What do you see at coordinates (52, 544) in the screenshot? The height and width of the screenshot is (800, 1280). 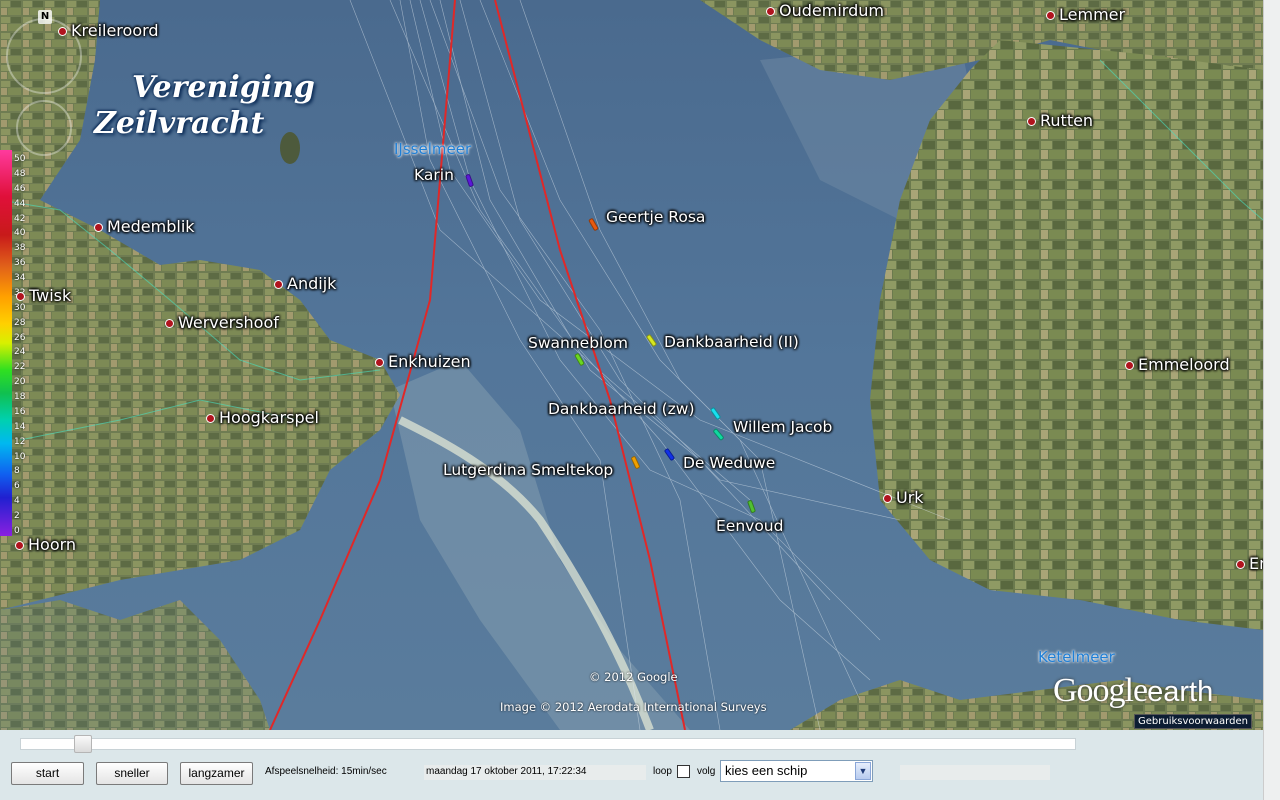 I see `place-name: Hoorn` at bounding box center [52, 544].